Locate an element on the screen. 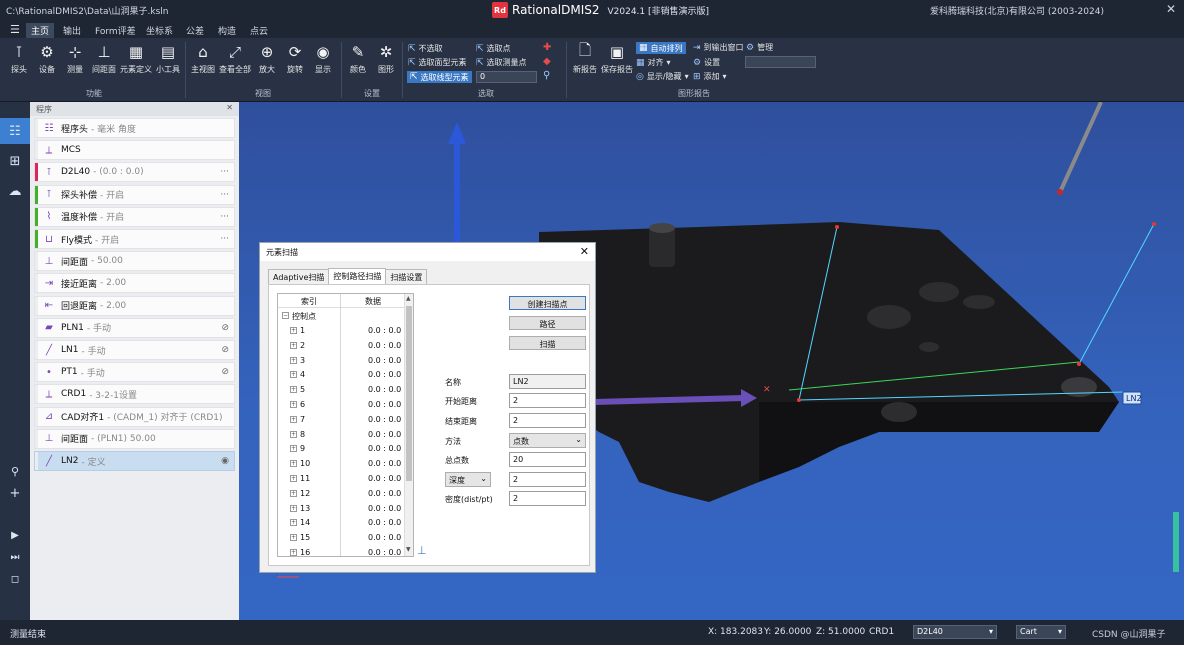 The width and height of the screenshot is (1184, 645). zoom-all-button: ⤢ 查看全部 is located at coordinates (235, 58).